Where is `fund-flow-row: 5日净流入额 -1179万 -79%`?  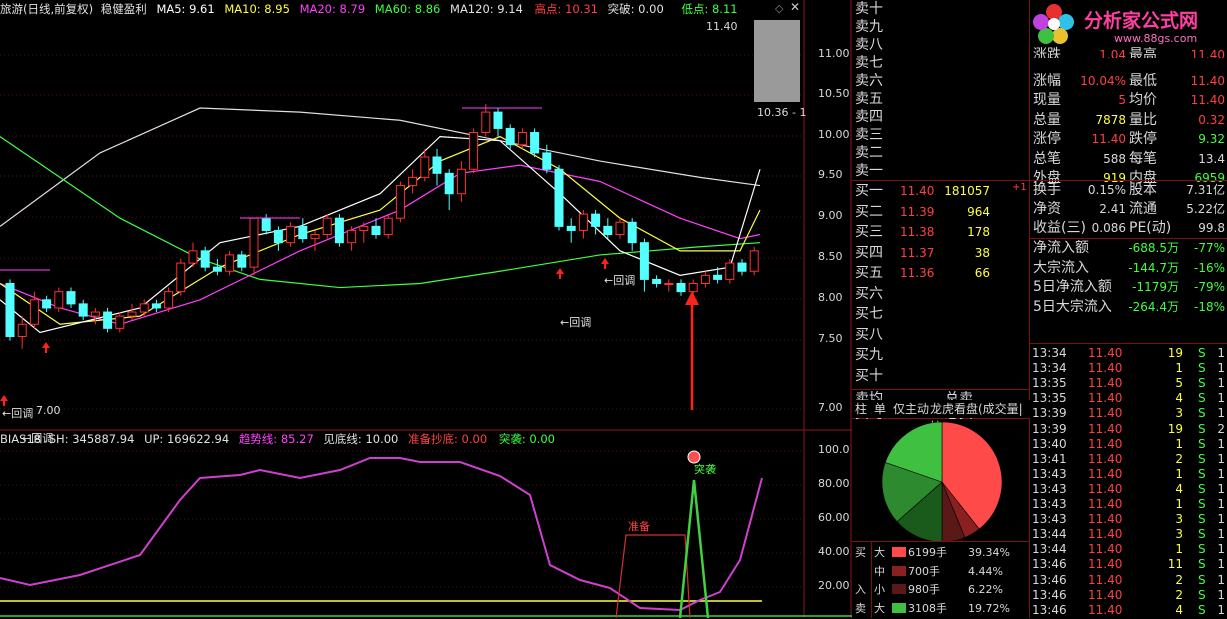 fund-flow-row: 5日净流入额 -1179万 -79% is located at coordinates (1128, 287).